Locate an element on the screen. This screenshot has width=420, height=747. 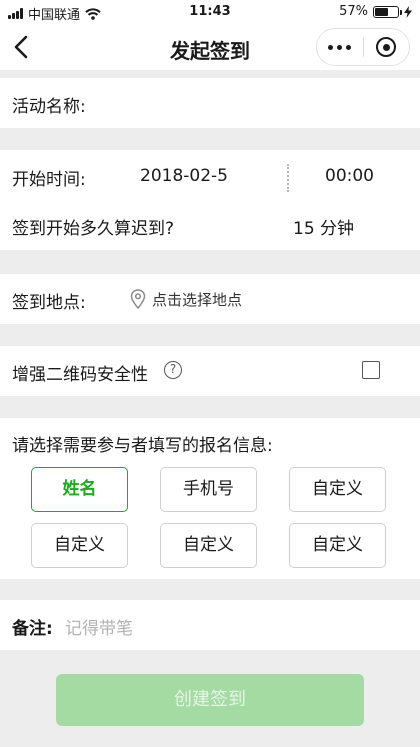
question-circle-icon: ? is located at coordinates (173, 370).